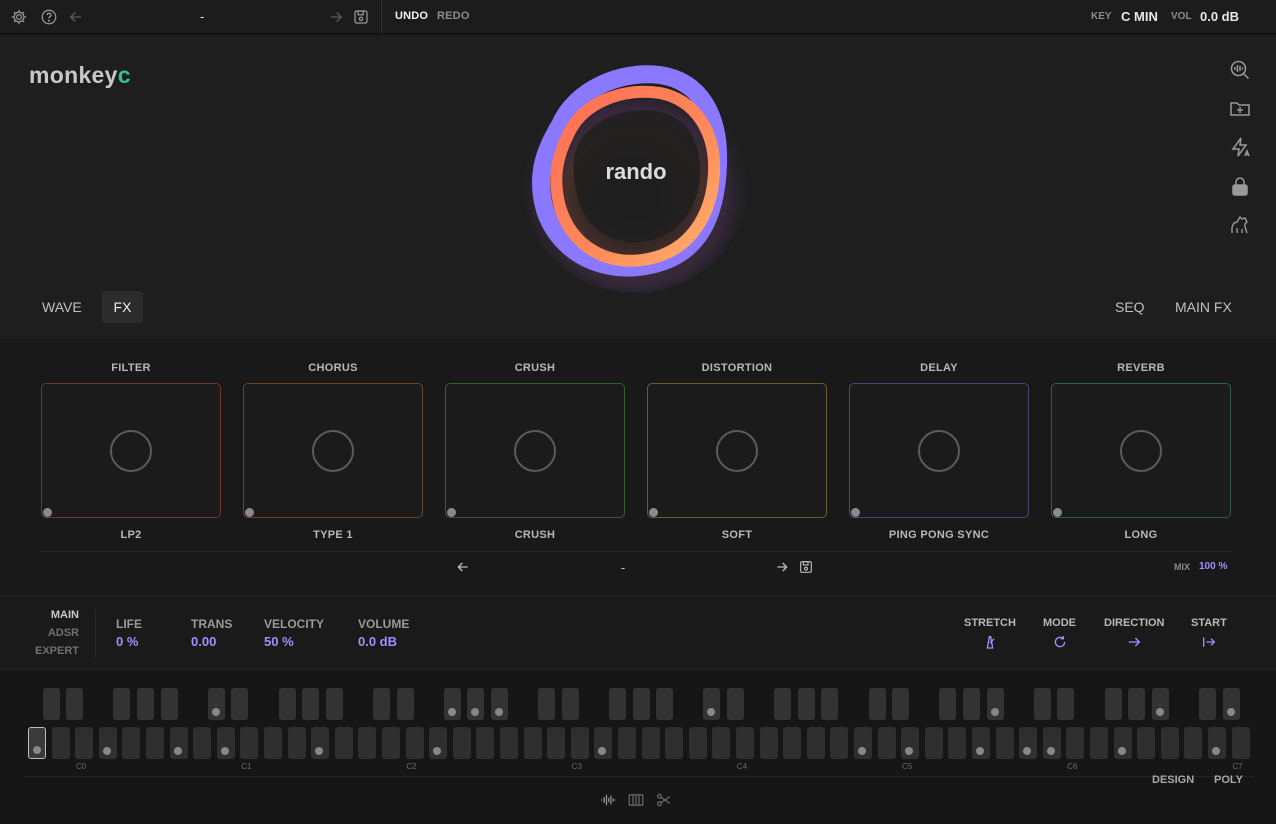 The image size is (1276, 824). What do you see at coordinates (1141, 450) in the screenshot?
I see `fx-slot-reverb` at bounding box center [1141, 450].